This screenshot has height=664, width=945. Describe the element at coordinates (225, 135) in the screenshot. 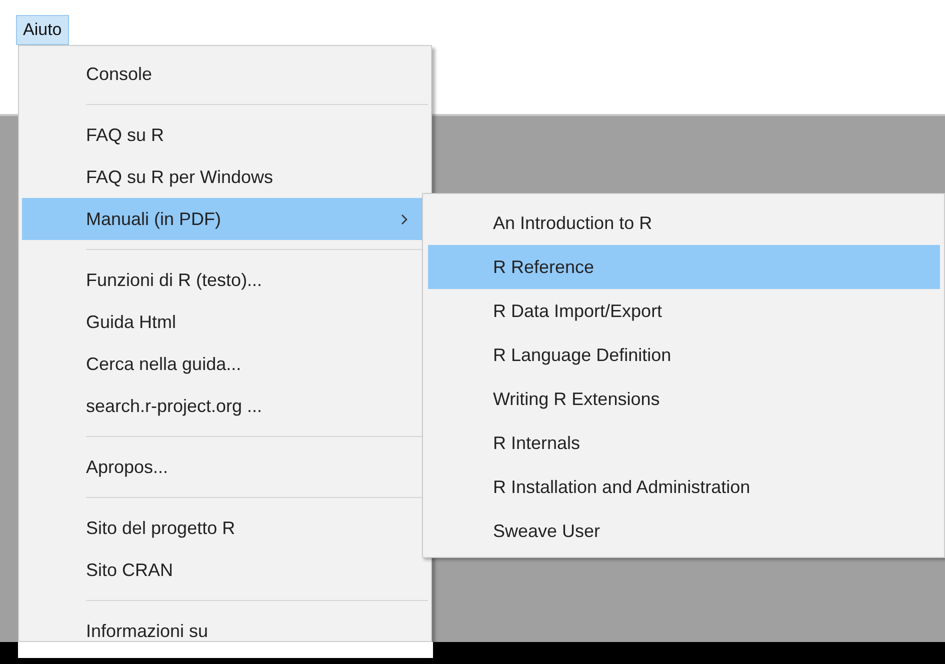

I see `menu-item: FAQ su R` at that location.